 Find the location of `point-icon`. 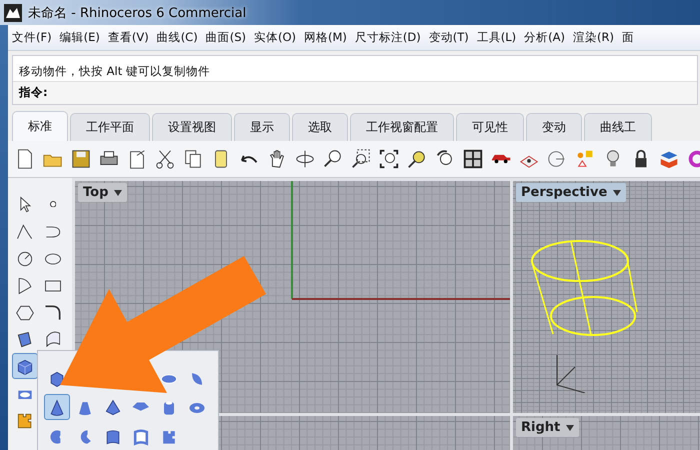

point-icon is located at coordinates (53, 204).